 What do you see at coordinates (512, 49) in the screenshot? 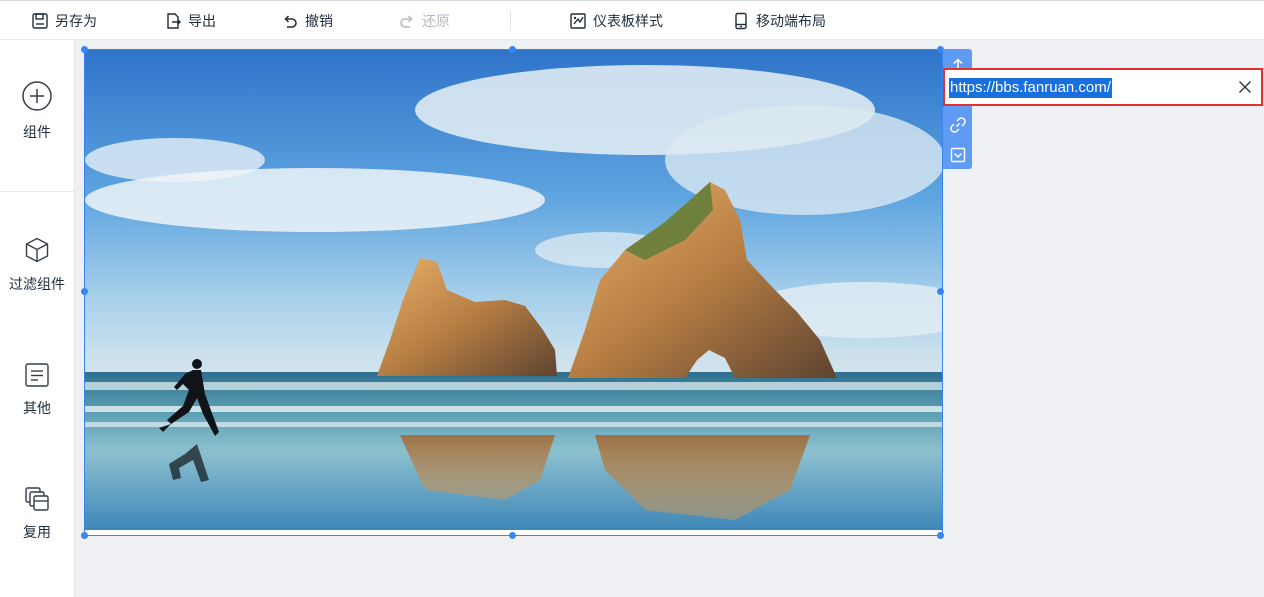
I see `resize-handle-top` at bounding box center [512, 49].